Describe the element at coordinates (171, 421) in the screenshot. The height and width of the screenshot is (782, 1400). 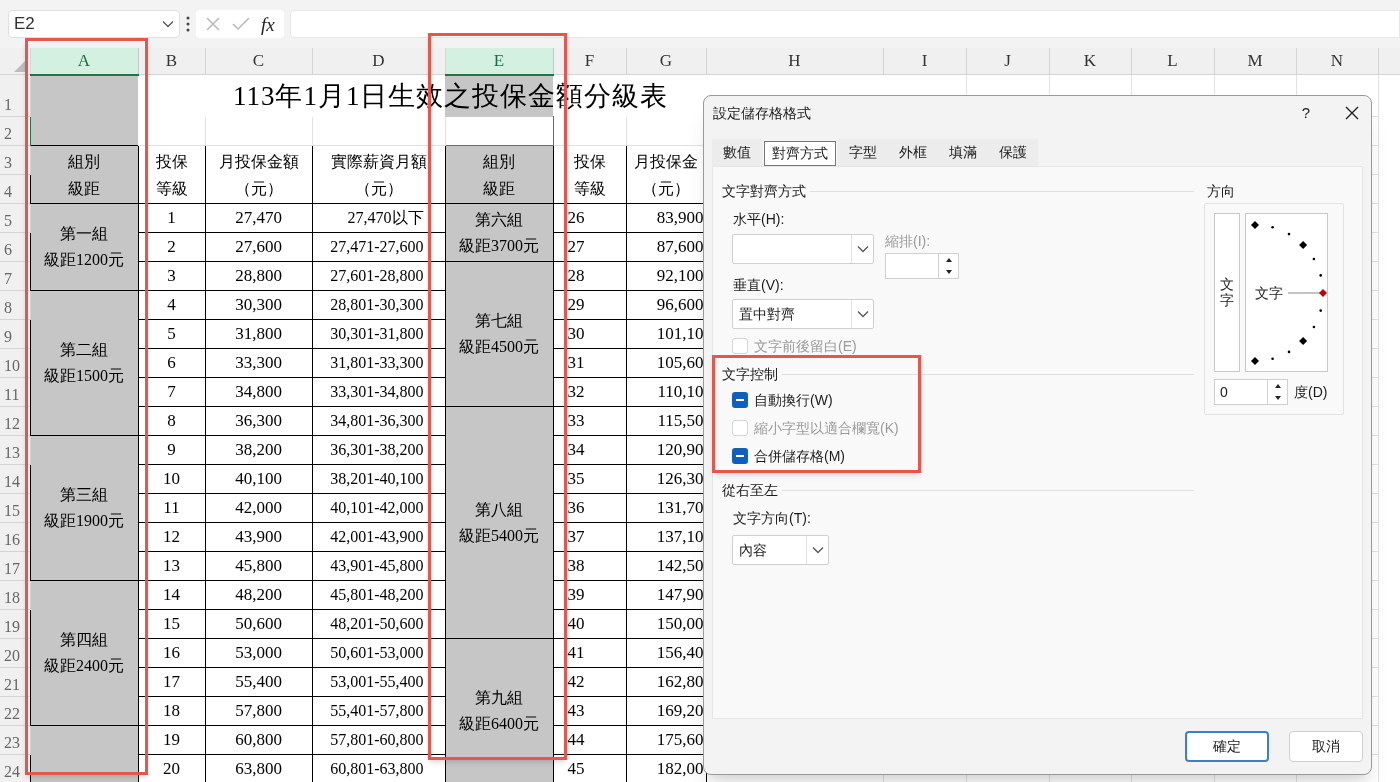
I see `table-cell: 8` at that location.